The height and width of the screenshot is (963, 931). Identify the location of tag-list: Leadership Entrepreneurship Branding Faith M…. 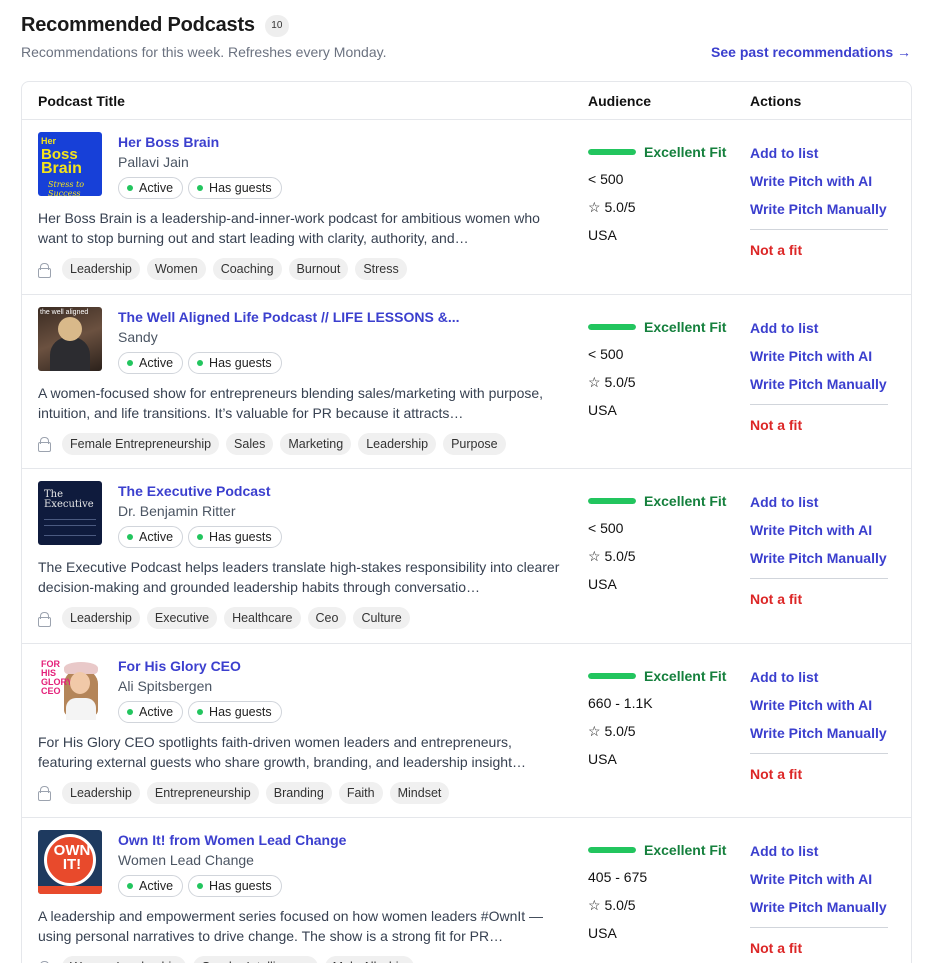
(244, 792).